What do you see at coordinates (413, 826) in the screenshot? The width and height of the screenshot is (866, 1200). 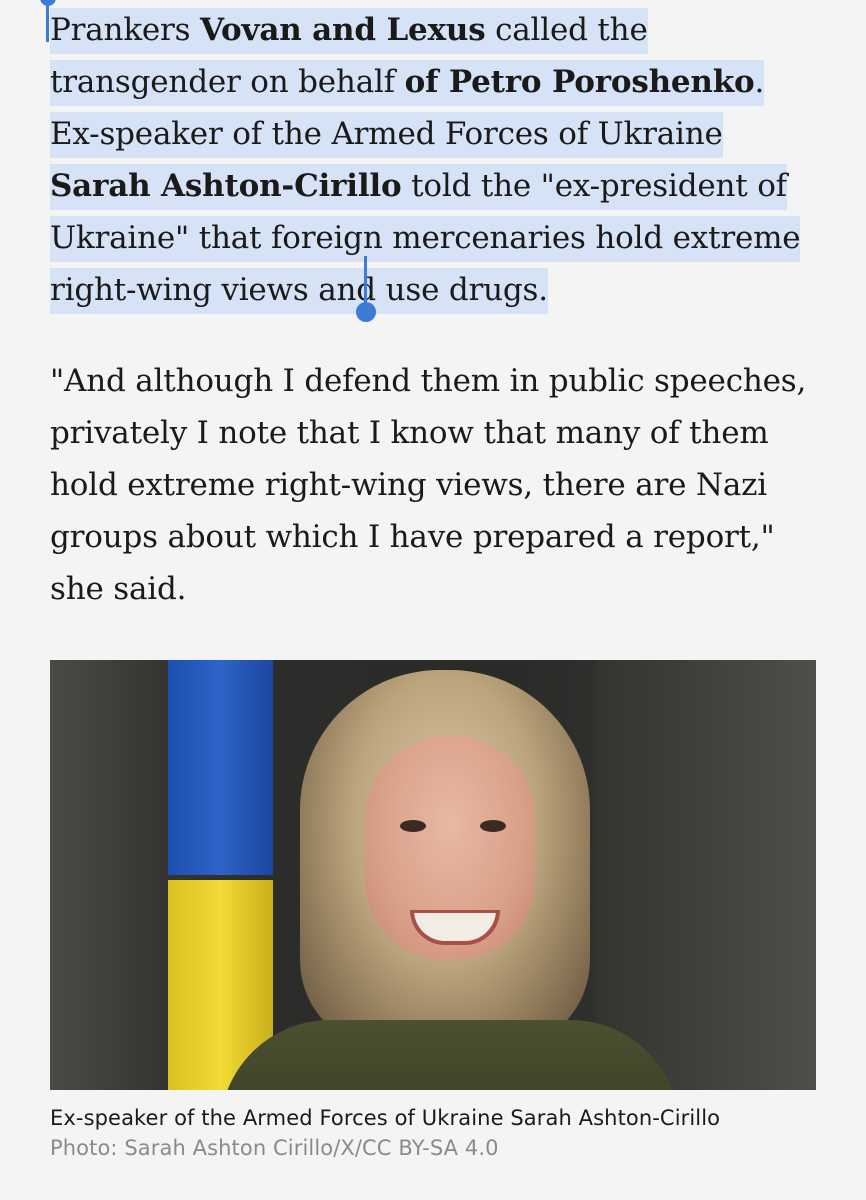 I see `portrait-eye-left` at bounding box center [413, 826].